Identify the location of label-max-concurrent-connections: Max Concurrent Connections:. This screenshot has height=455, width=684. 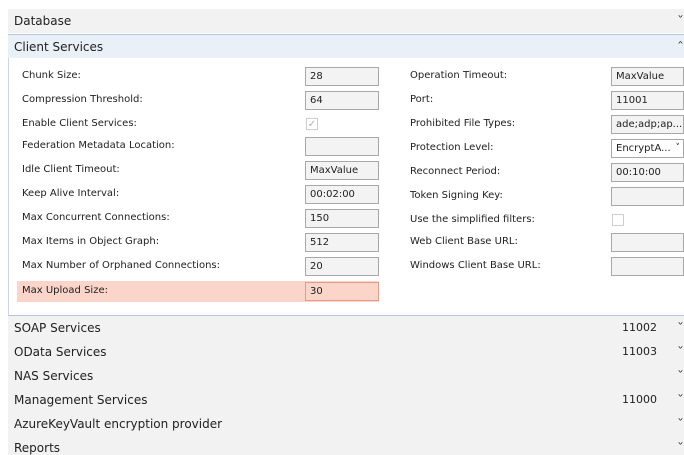
(96, 217).